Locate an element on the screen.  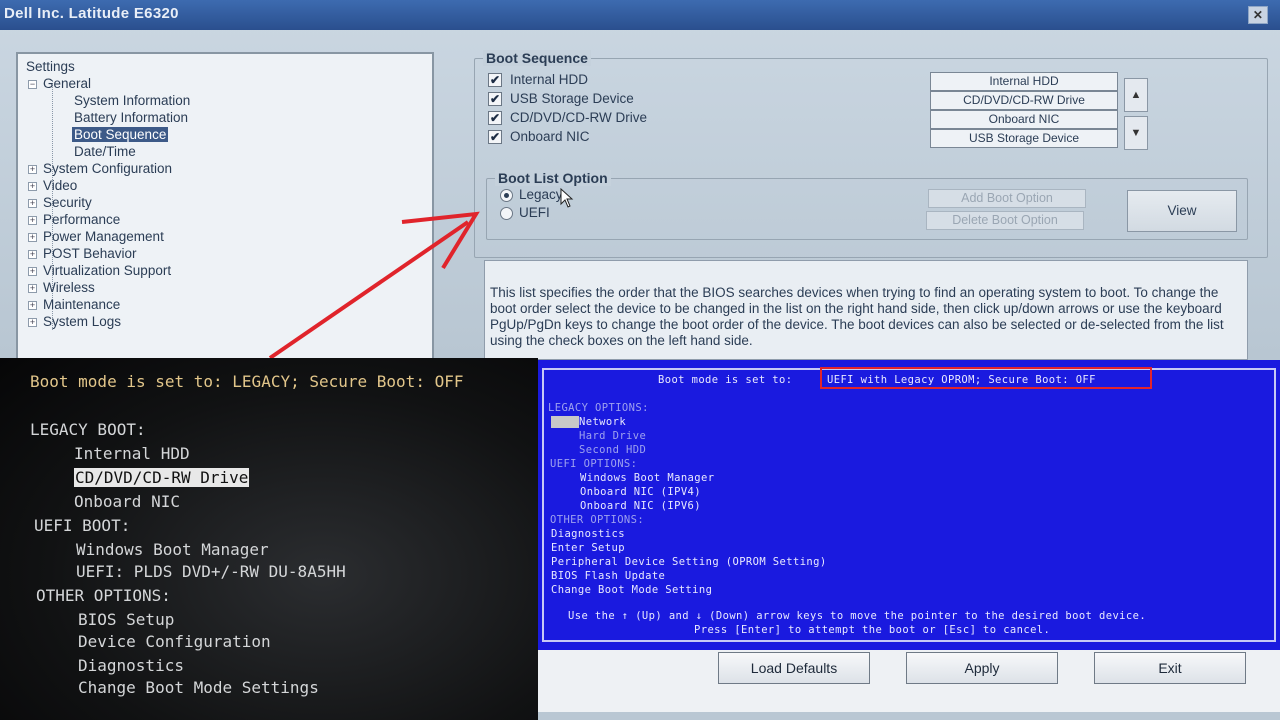
arrow-up-icon: ▲ is located at coordinates (1136, 95).